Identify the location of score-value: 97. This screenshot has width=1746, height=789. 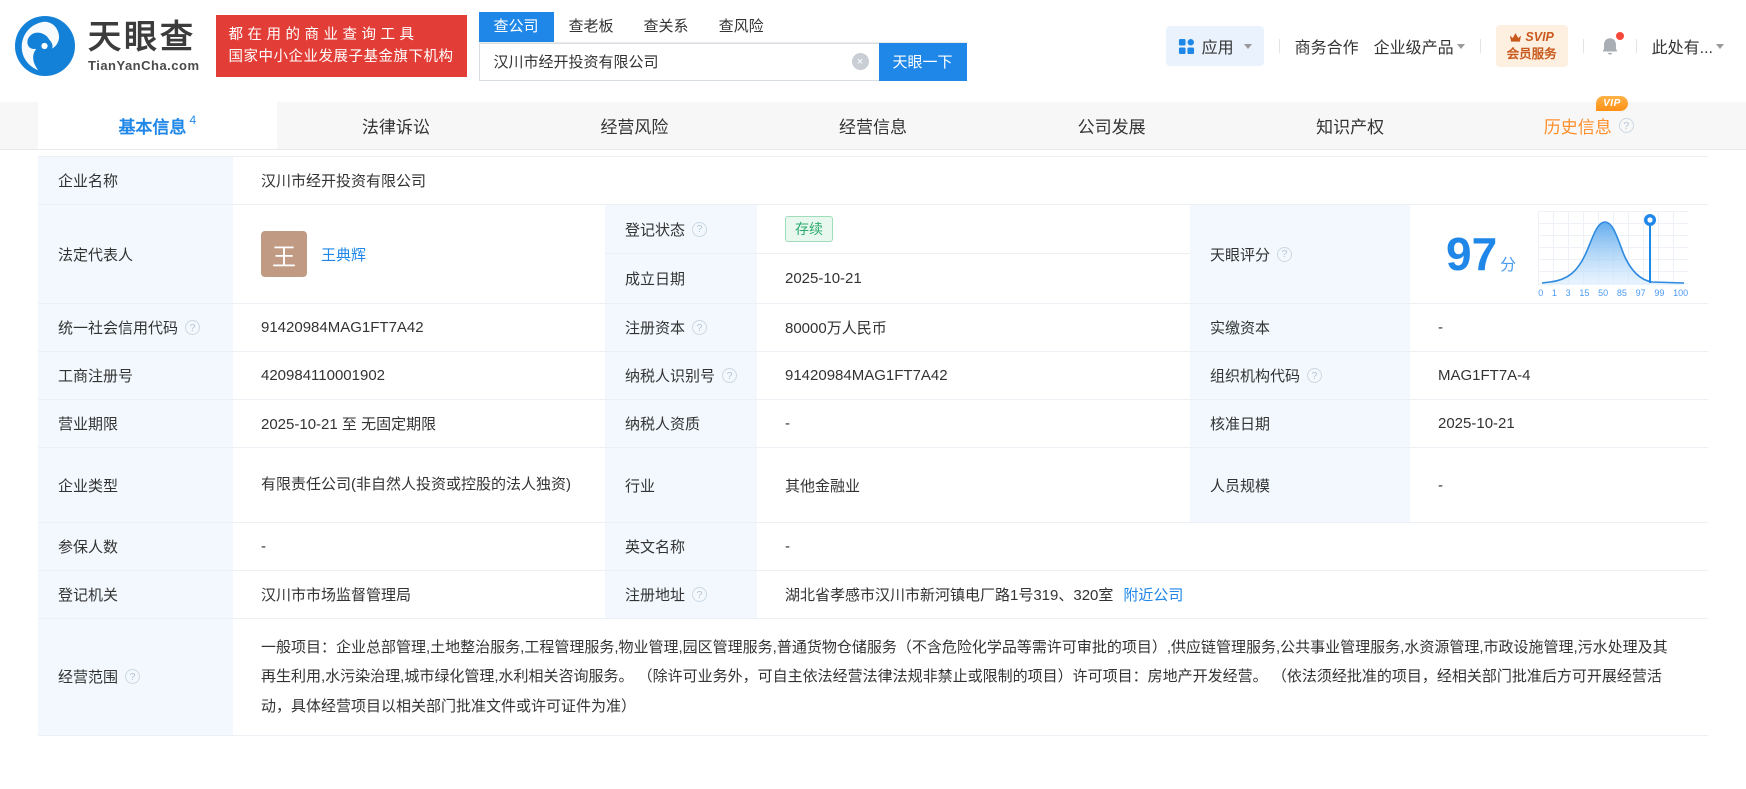
(1472, 254).